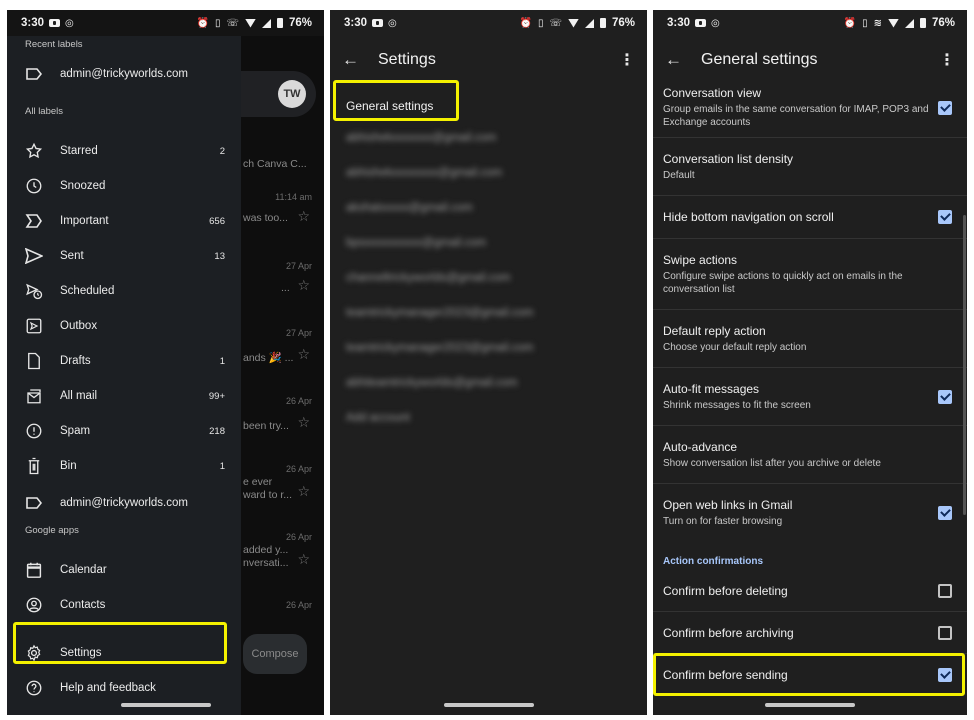  What do you see at coordinates (83, 570) in the screenshot?
I see `drawer-item-label: Calendar` at bounding box center [83, 570].